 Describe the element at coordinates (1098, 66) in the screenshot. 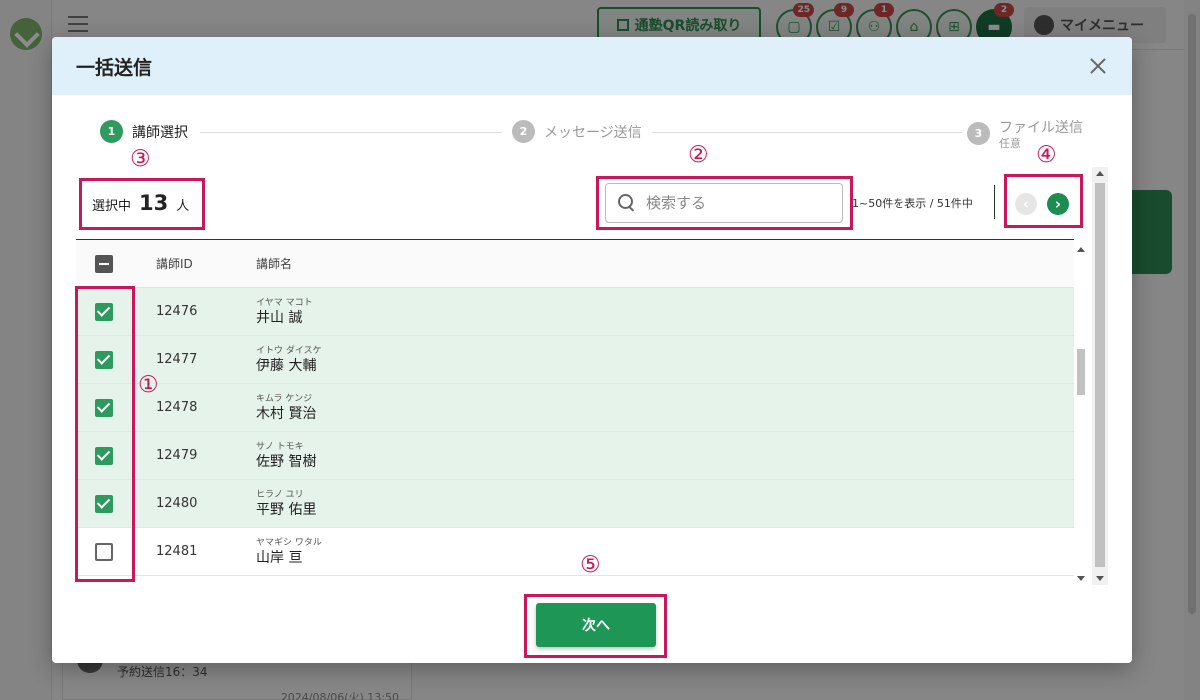

I see `close-icon` at that location.